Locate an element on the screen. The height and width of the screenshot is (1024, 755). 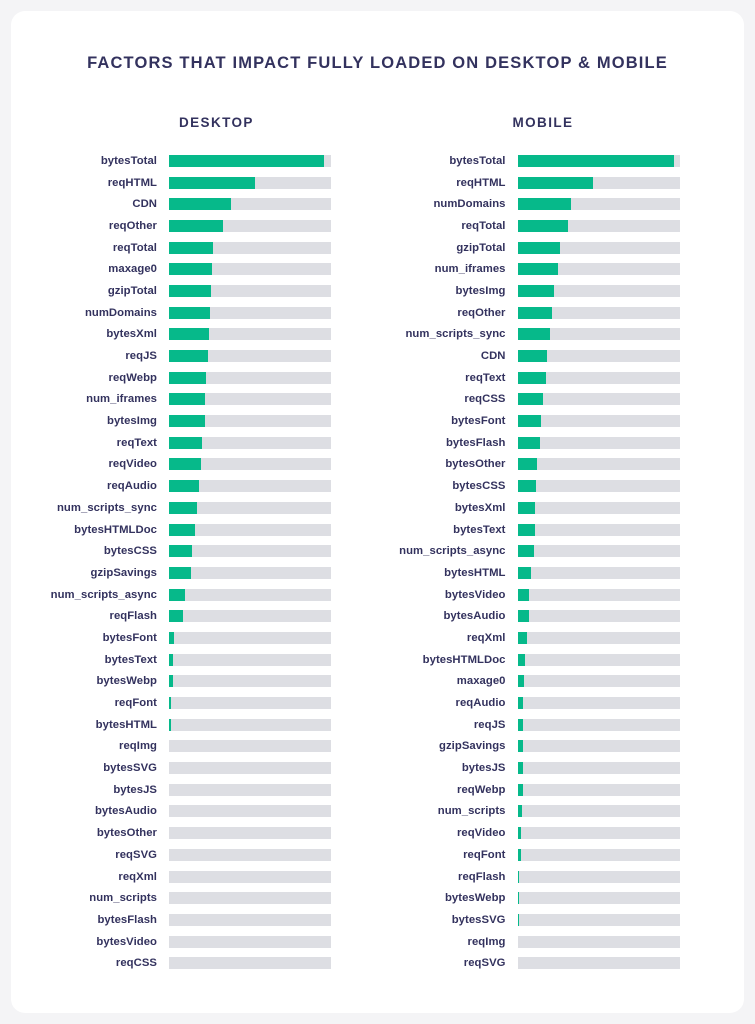
bar-row: reqVideo is located at coordinates (561, 833).